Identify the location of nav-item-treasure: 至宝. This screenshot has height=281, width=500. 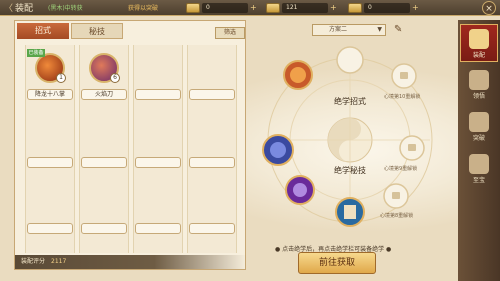
(479, 169).